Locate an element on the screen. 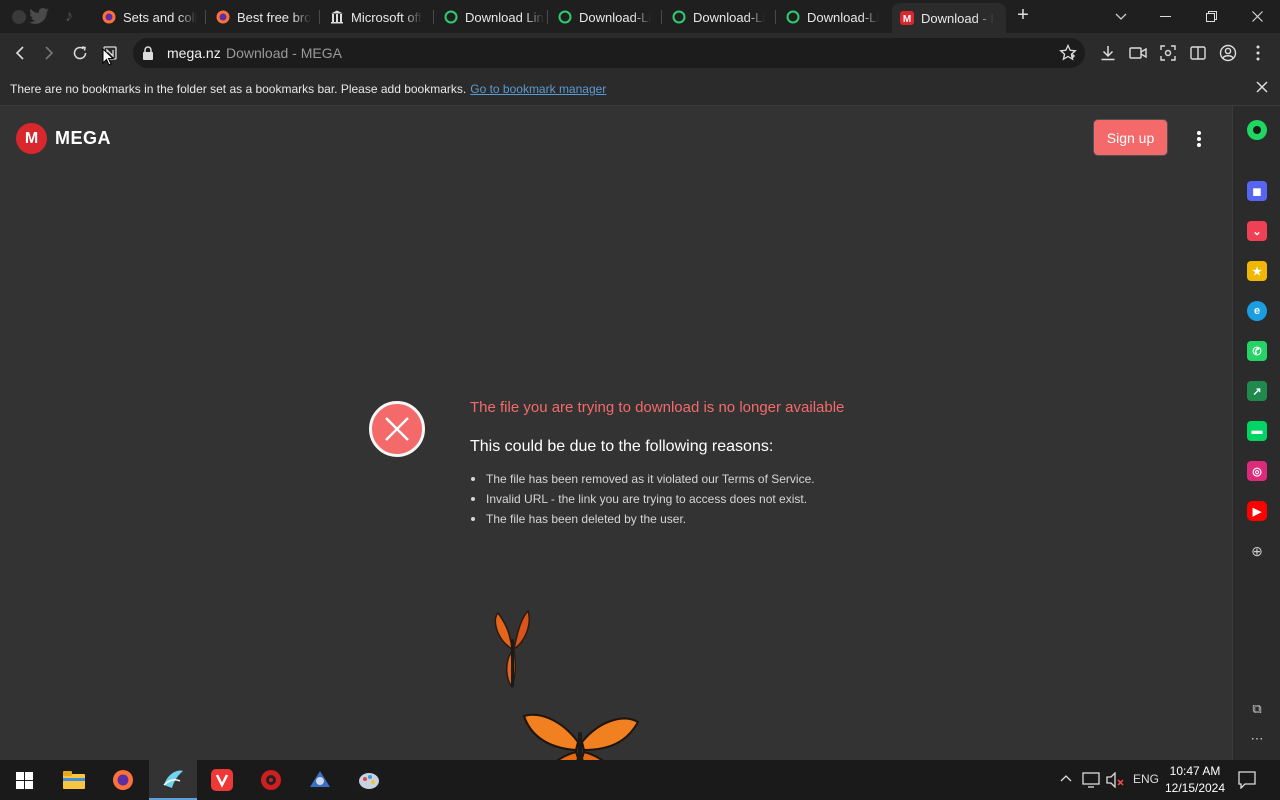  windows-start-icon is located at coordinates (24, 780).